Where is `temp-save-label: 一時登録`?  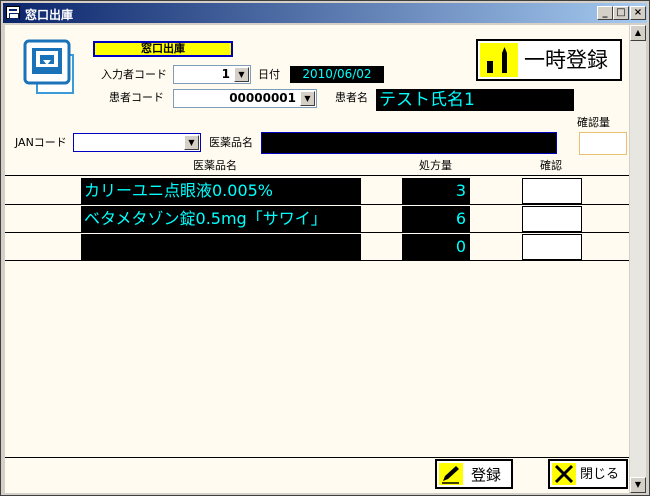 temp-save-label: 一時登録 is located at coordinates (566, 60).